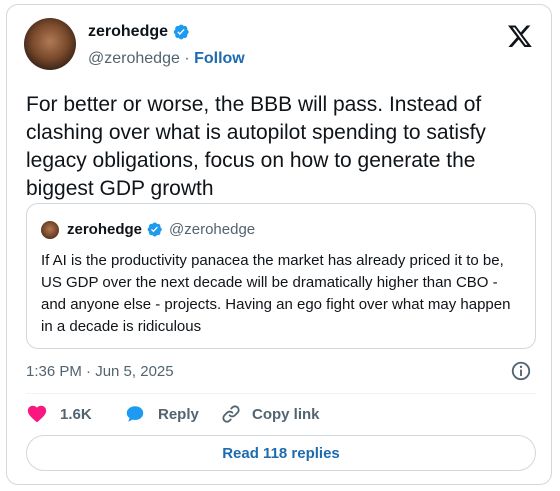 This screenshot has width=560, height=491. What do you see at coordinates (281, 393) in the screenshot?
I see `divider` at bounding box center [281, 393].